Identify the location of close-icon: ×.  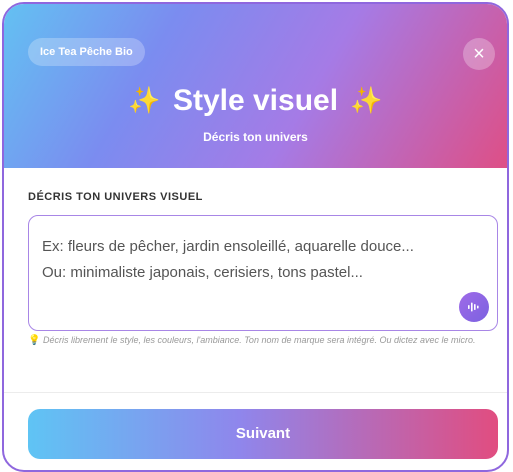
(479, 54).